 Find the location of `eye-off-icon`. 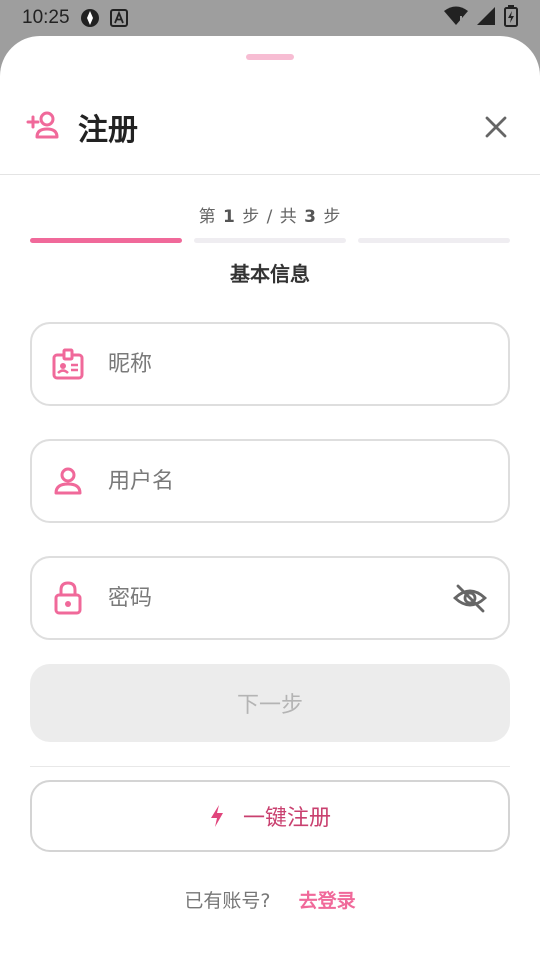

eye-off-icon is located at coordinates (470, 598).